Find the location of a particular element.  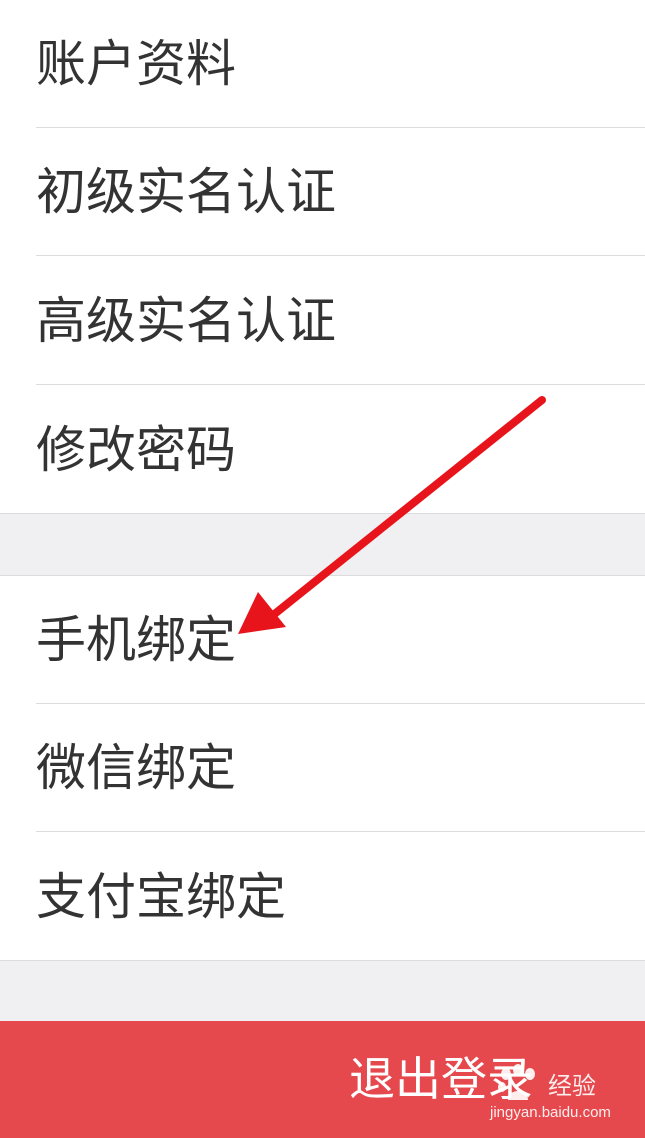

settings-item-alipay-binding: 支付宝绑定 is located at coordinates (322, 897).